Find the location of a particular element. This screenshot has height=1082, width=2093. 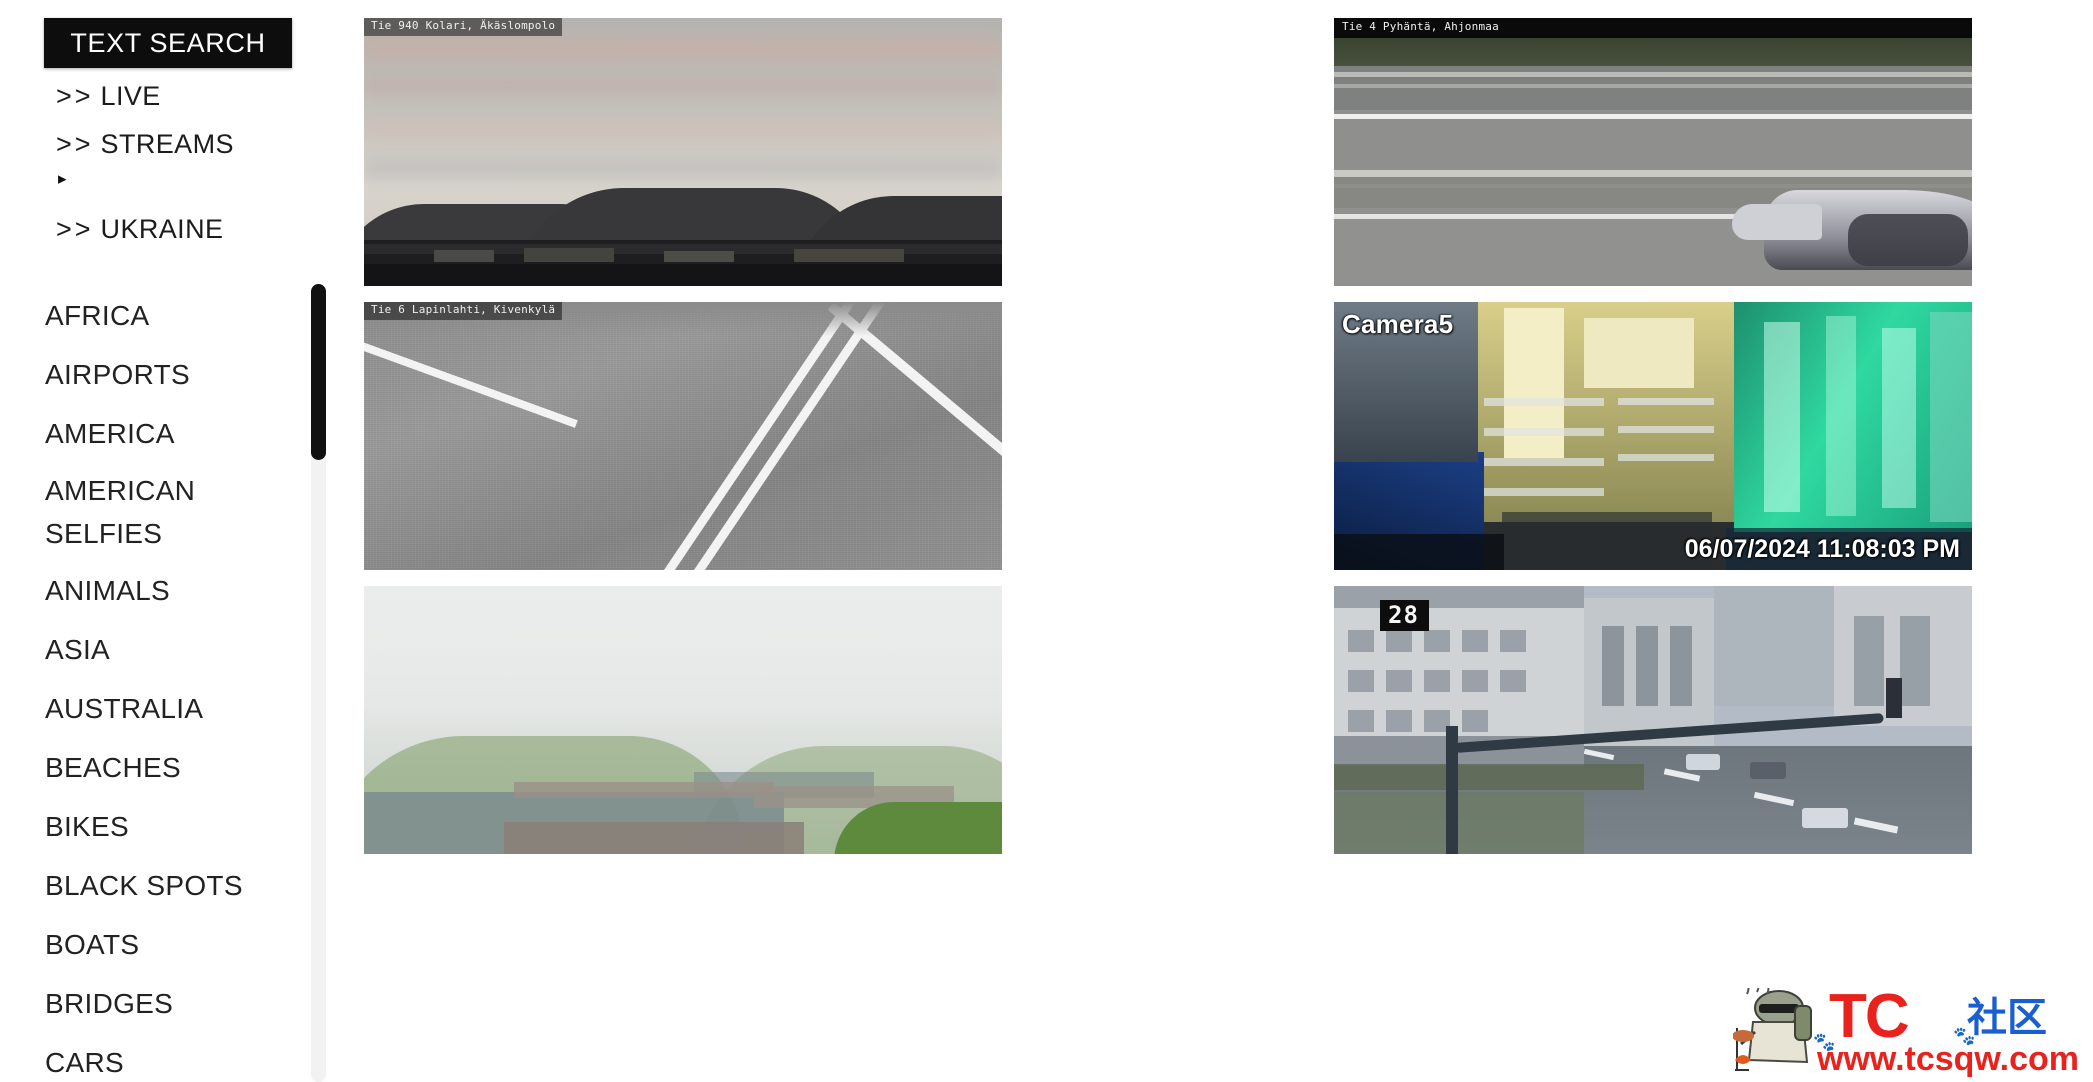

camera-lcd-city: 28 is located at coordinates (1404, 615).